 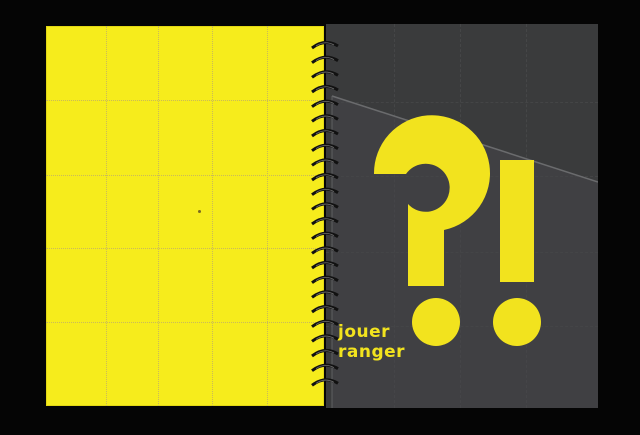 What do you see at coordinates (199, 211) in the screenshot?
I see `ink-speck` at bounding box center [199, 211].